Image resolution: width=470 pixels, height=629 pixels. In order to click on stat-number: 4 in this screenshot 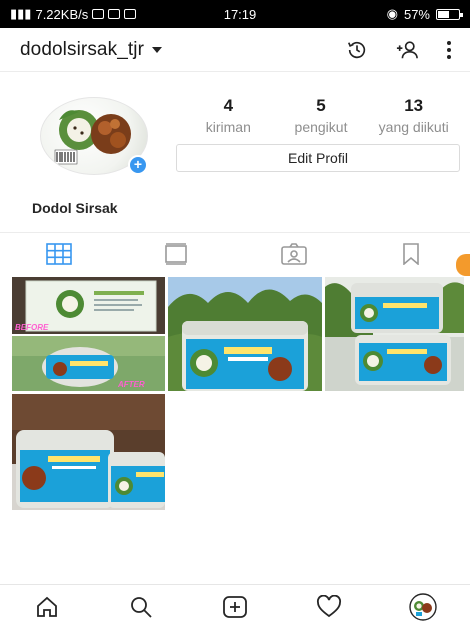, I will do `click(228, 105)`.